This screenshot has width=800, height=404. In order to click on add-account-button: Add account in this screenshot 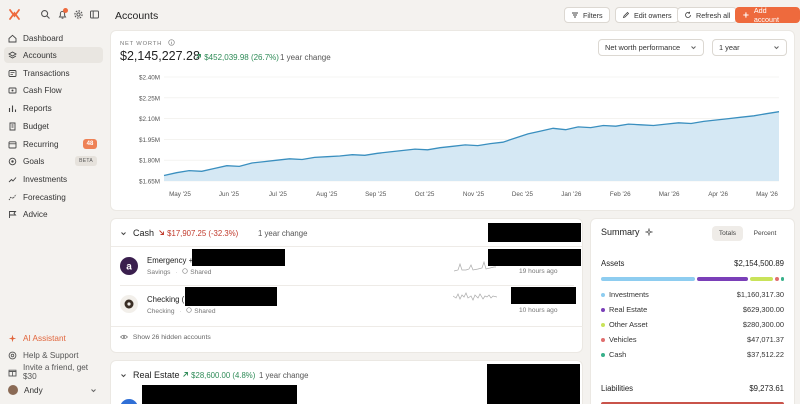, I will do `click(767, 15)`.